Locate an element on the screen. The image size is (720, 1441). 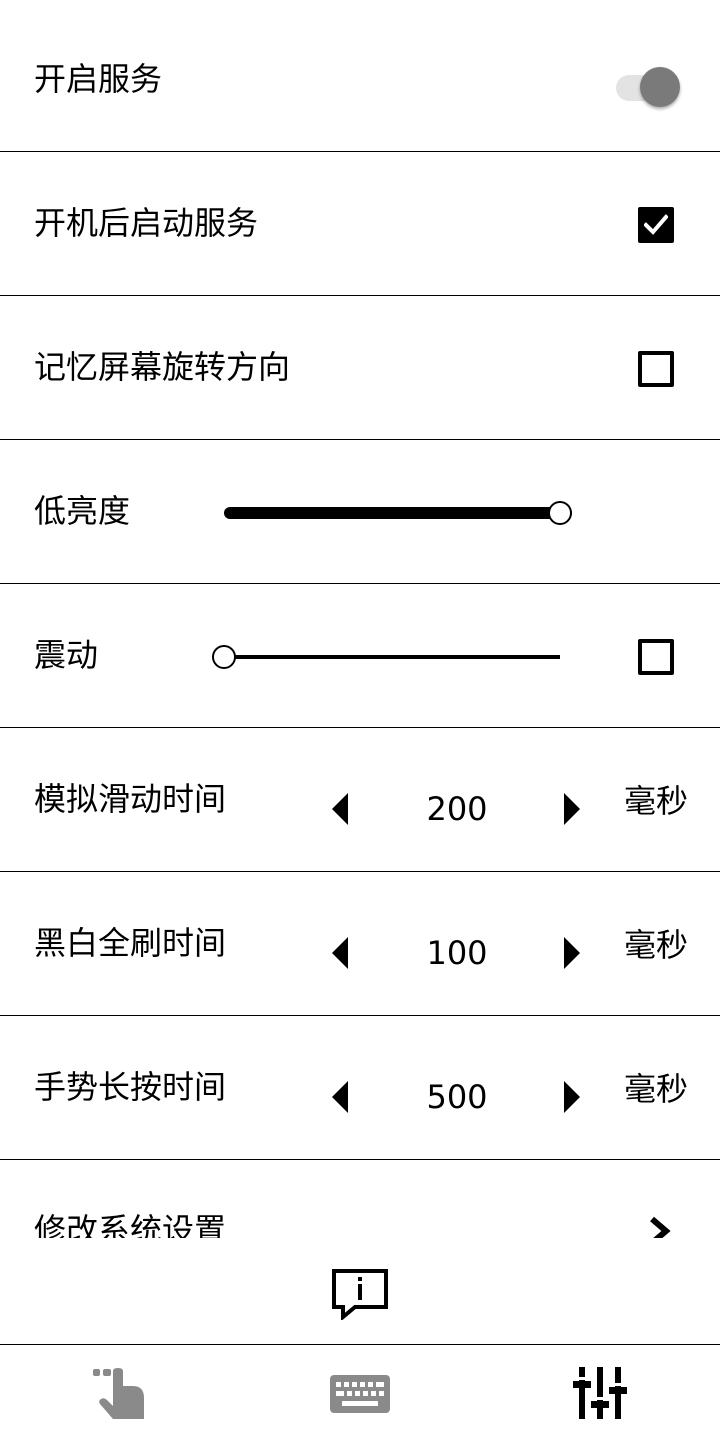
remember-rotation-label: 记忆屏幕旋转方向 is located at coordinates (162, 367).